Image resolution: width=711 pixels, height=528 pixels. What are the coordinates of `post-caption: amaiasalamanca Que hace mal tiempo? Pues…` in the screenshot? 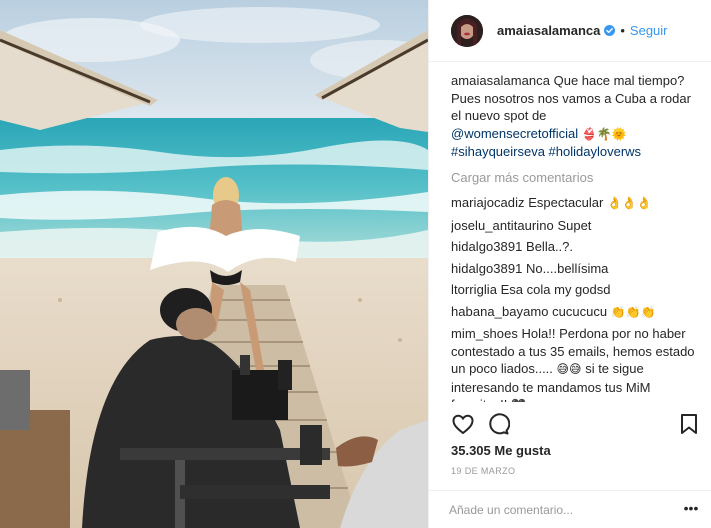 It's located at (575, 116).